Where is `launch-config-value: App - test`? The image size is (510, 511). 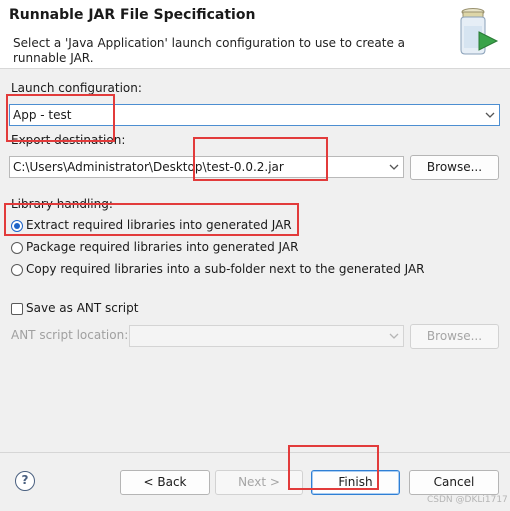
launch-config-value: App - test is located at coordinates (42, 115).